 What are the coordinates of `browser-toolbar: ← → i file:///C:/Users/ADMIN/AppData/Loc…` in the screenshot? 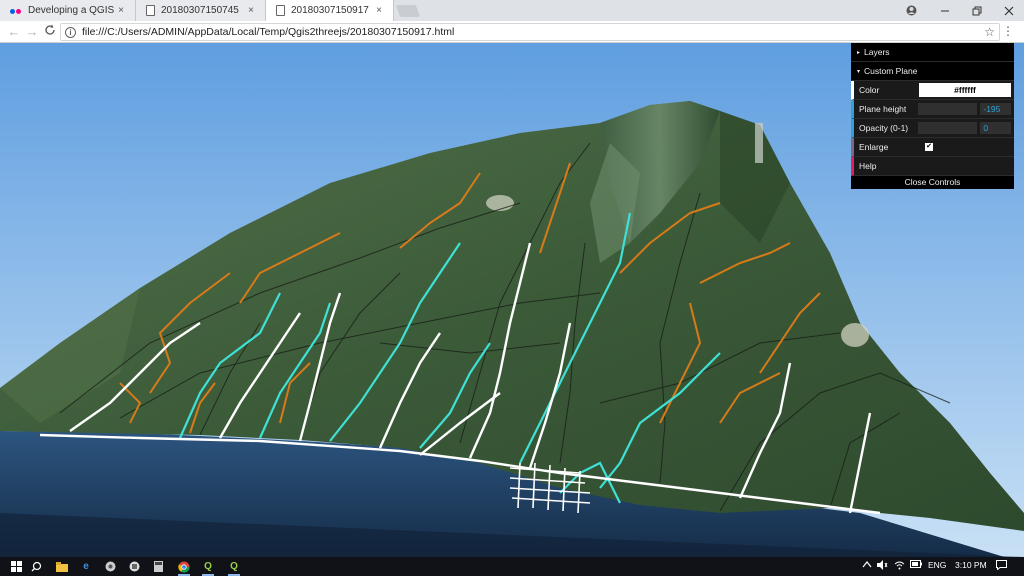 It's located at (512, 32).